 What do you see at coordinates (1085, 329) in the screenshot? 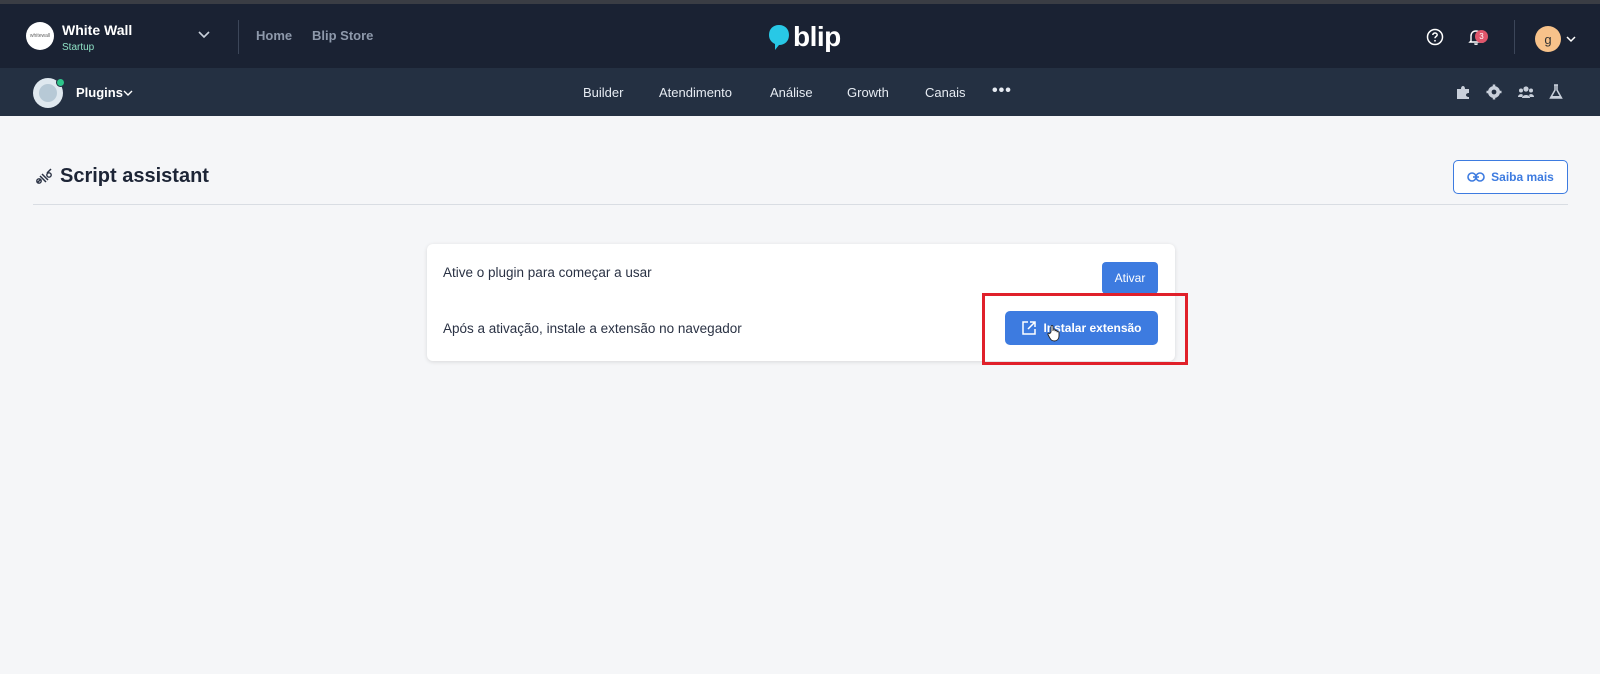
I see `highlight-annotation` at bounding box center [1085, 329].